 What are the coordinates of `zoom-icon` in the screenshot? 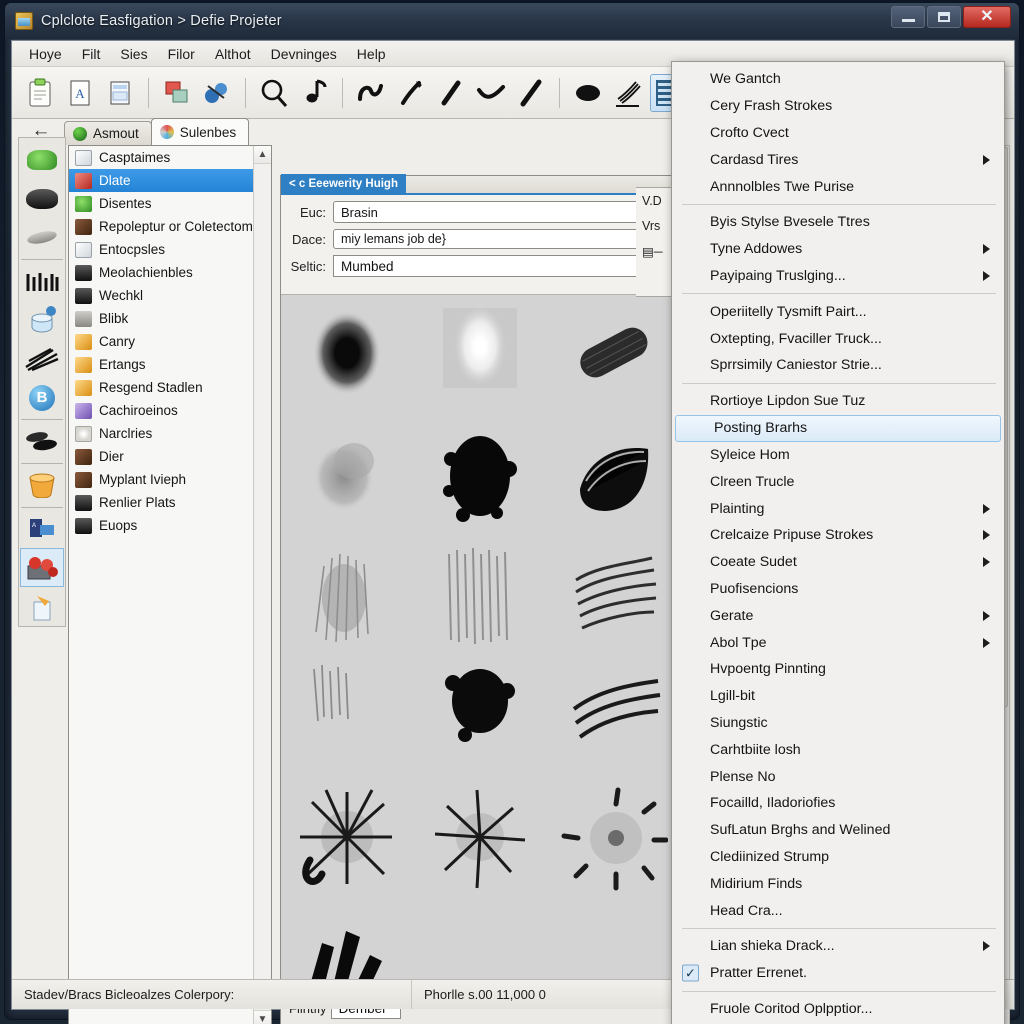 It's located at (274, 93).